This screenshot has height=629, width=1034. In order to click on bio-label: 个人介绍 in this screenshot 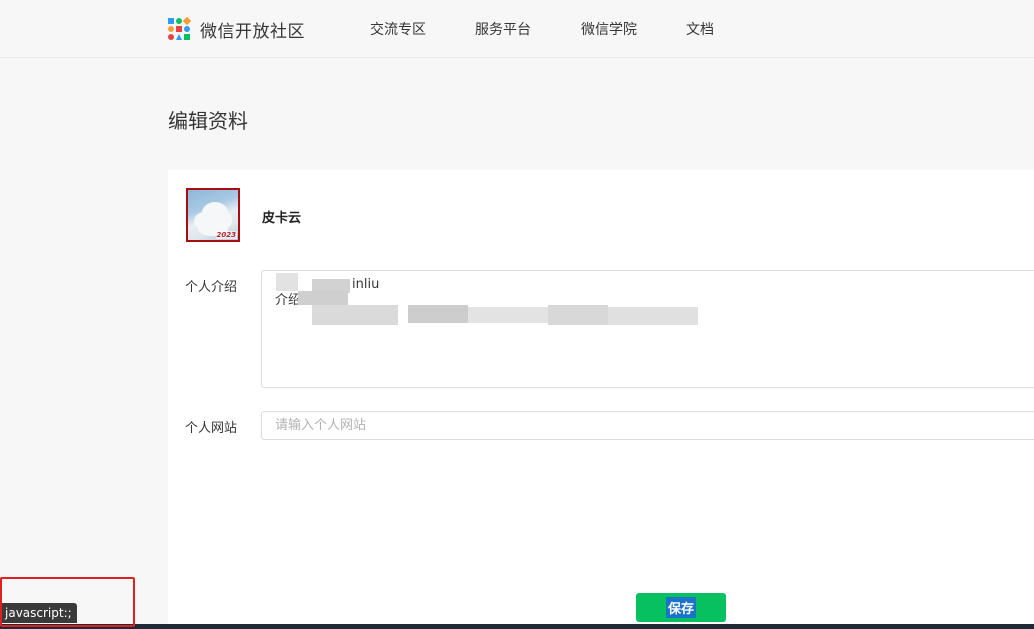, I will do `click(211, 287)`.